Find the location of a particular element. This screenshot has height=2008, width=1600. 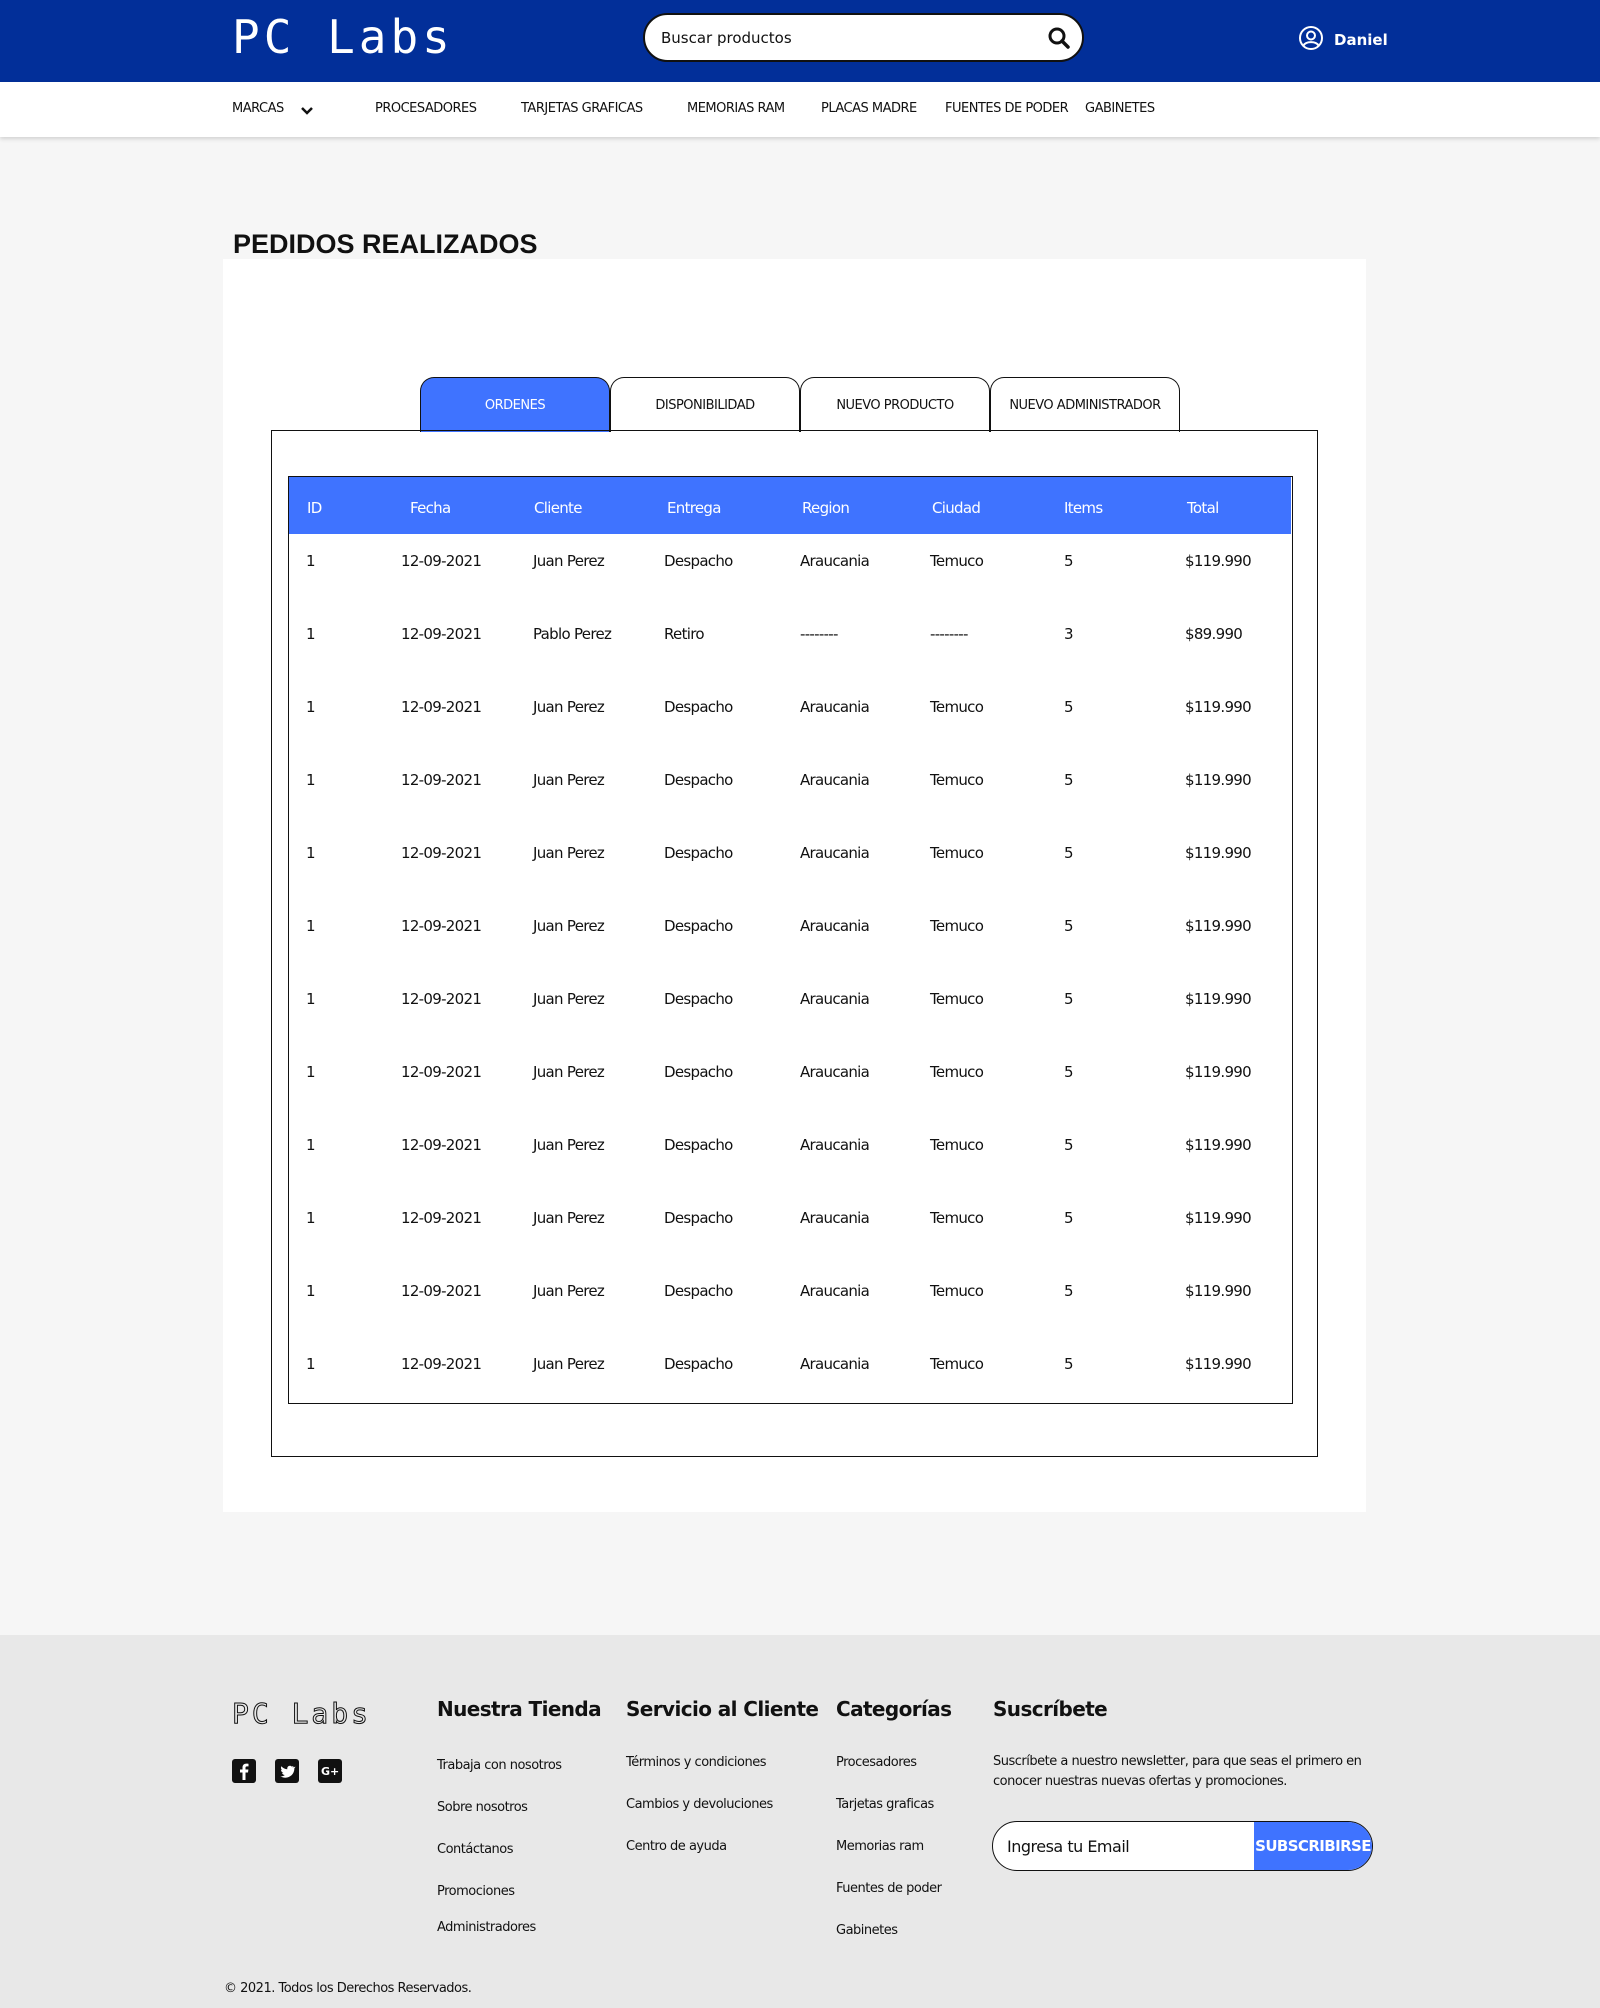

column-header-fecha: Fecha is located at coordinates (430, 508).